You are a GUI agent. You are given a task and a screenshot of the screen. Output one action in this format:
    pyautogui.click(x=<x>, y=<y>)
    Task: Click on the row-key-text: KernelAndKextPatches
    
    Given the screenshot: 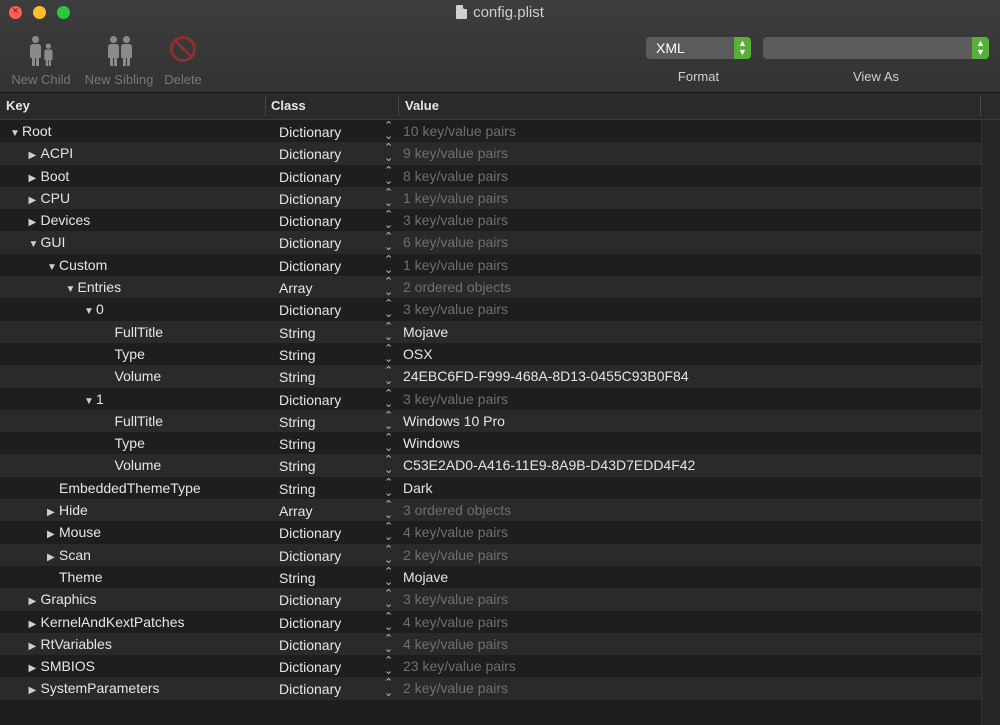 What is the action you would take?
    pyautogui.click(x=113, y=622)
    